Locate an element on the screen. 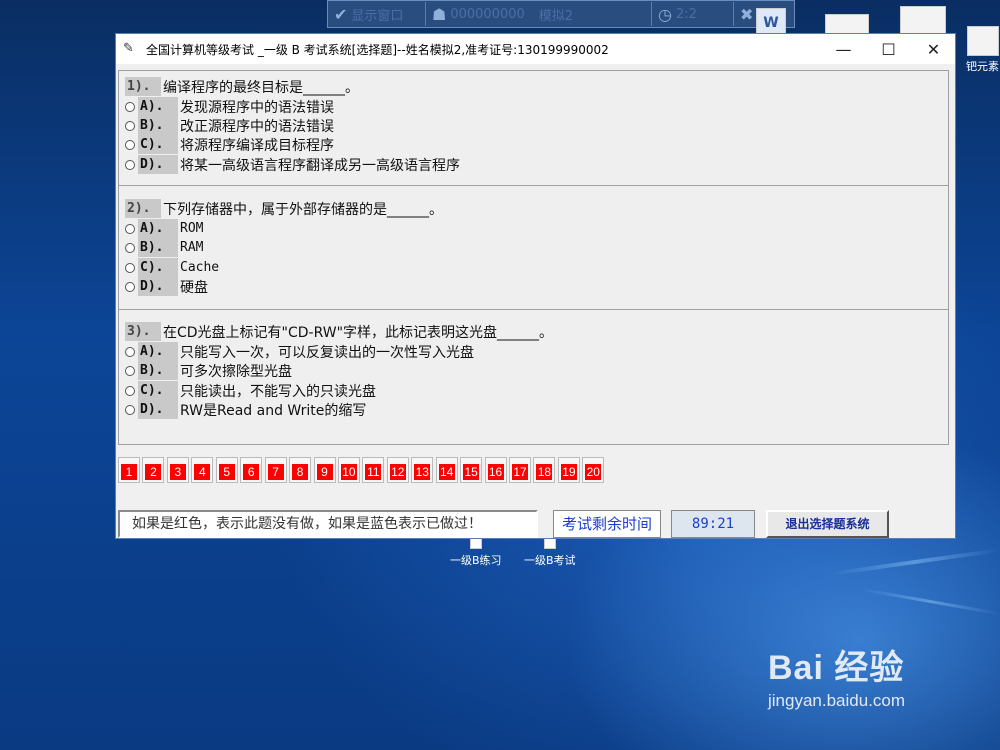 This screenshot has width=1000, height=750. question-nav-button: 13 is located at coordinates (422, 470).